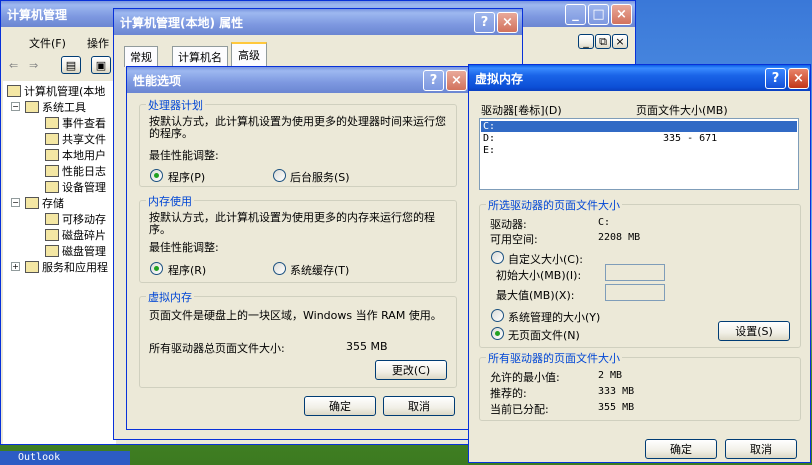 The height and width of the screenshot is (465, 812). I want to click on tree-event-viewer: 事件查看, so click(75, 123).